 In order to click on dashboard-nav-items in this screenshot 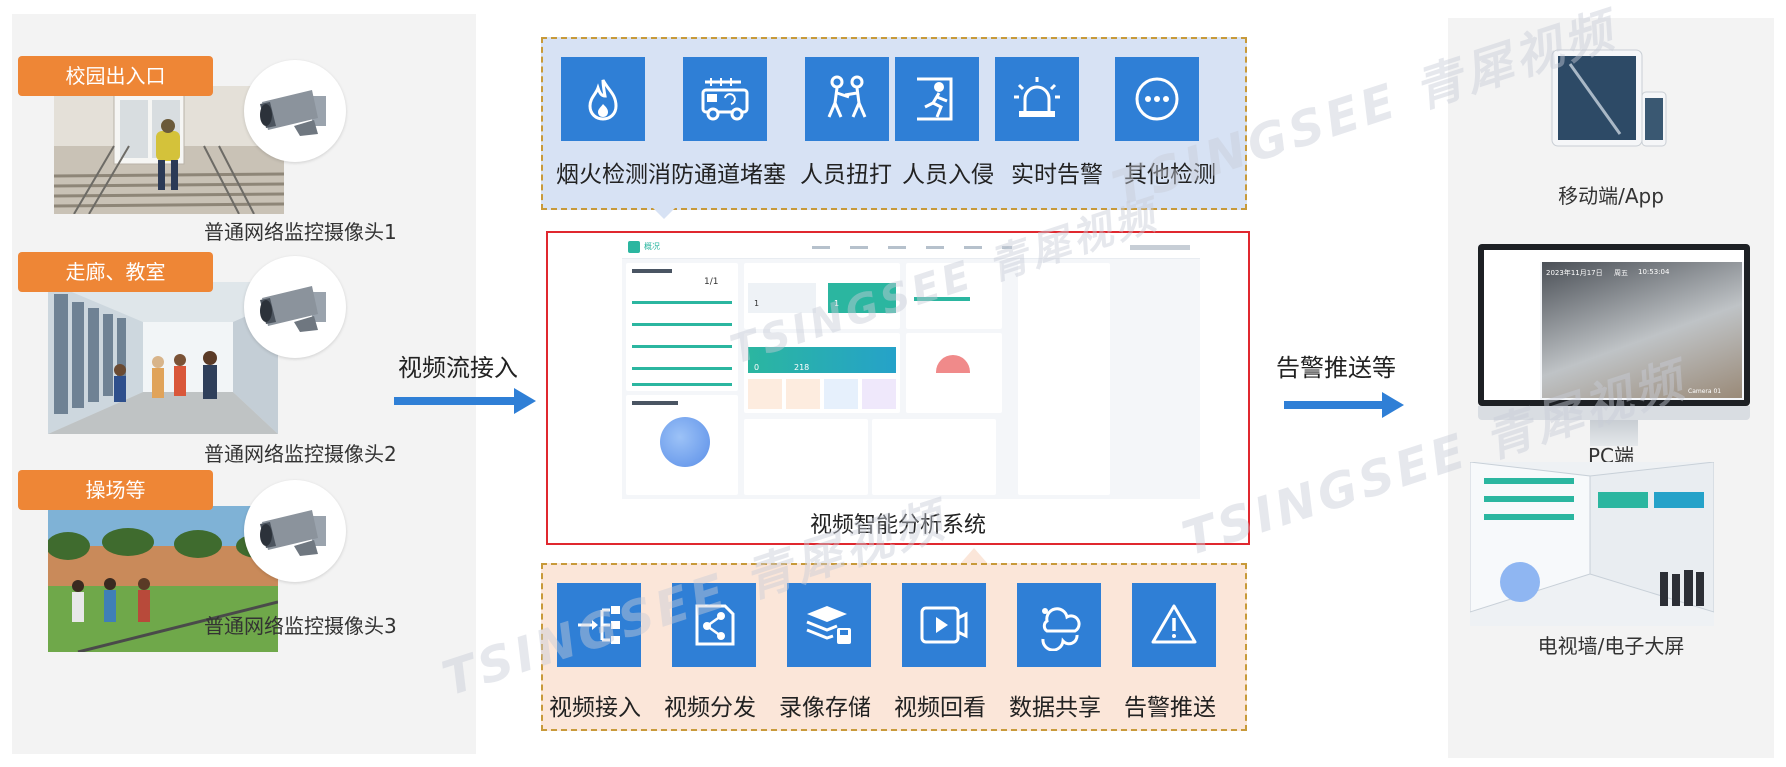, I will do `click(912, 247)`.